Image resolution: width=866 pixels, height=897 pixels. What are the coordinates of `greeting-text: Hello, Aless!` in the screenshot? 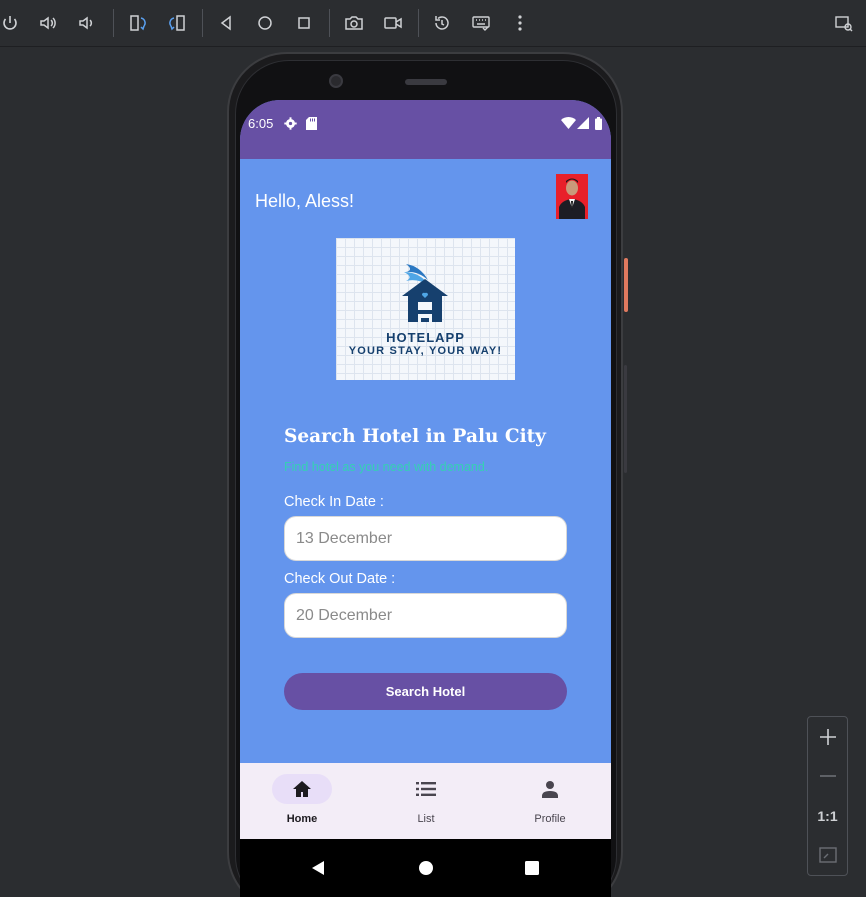 It's located at (305, 201).